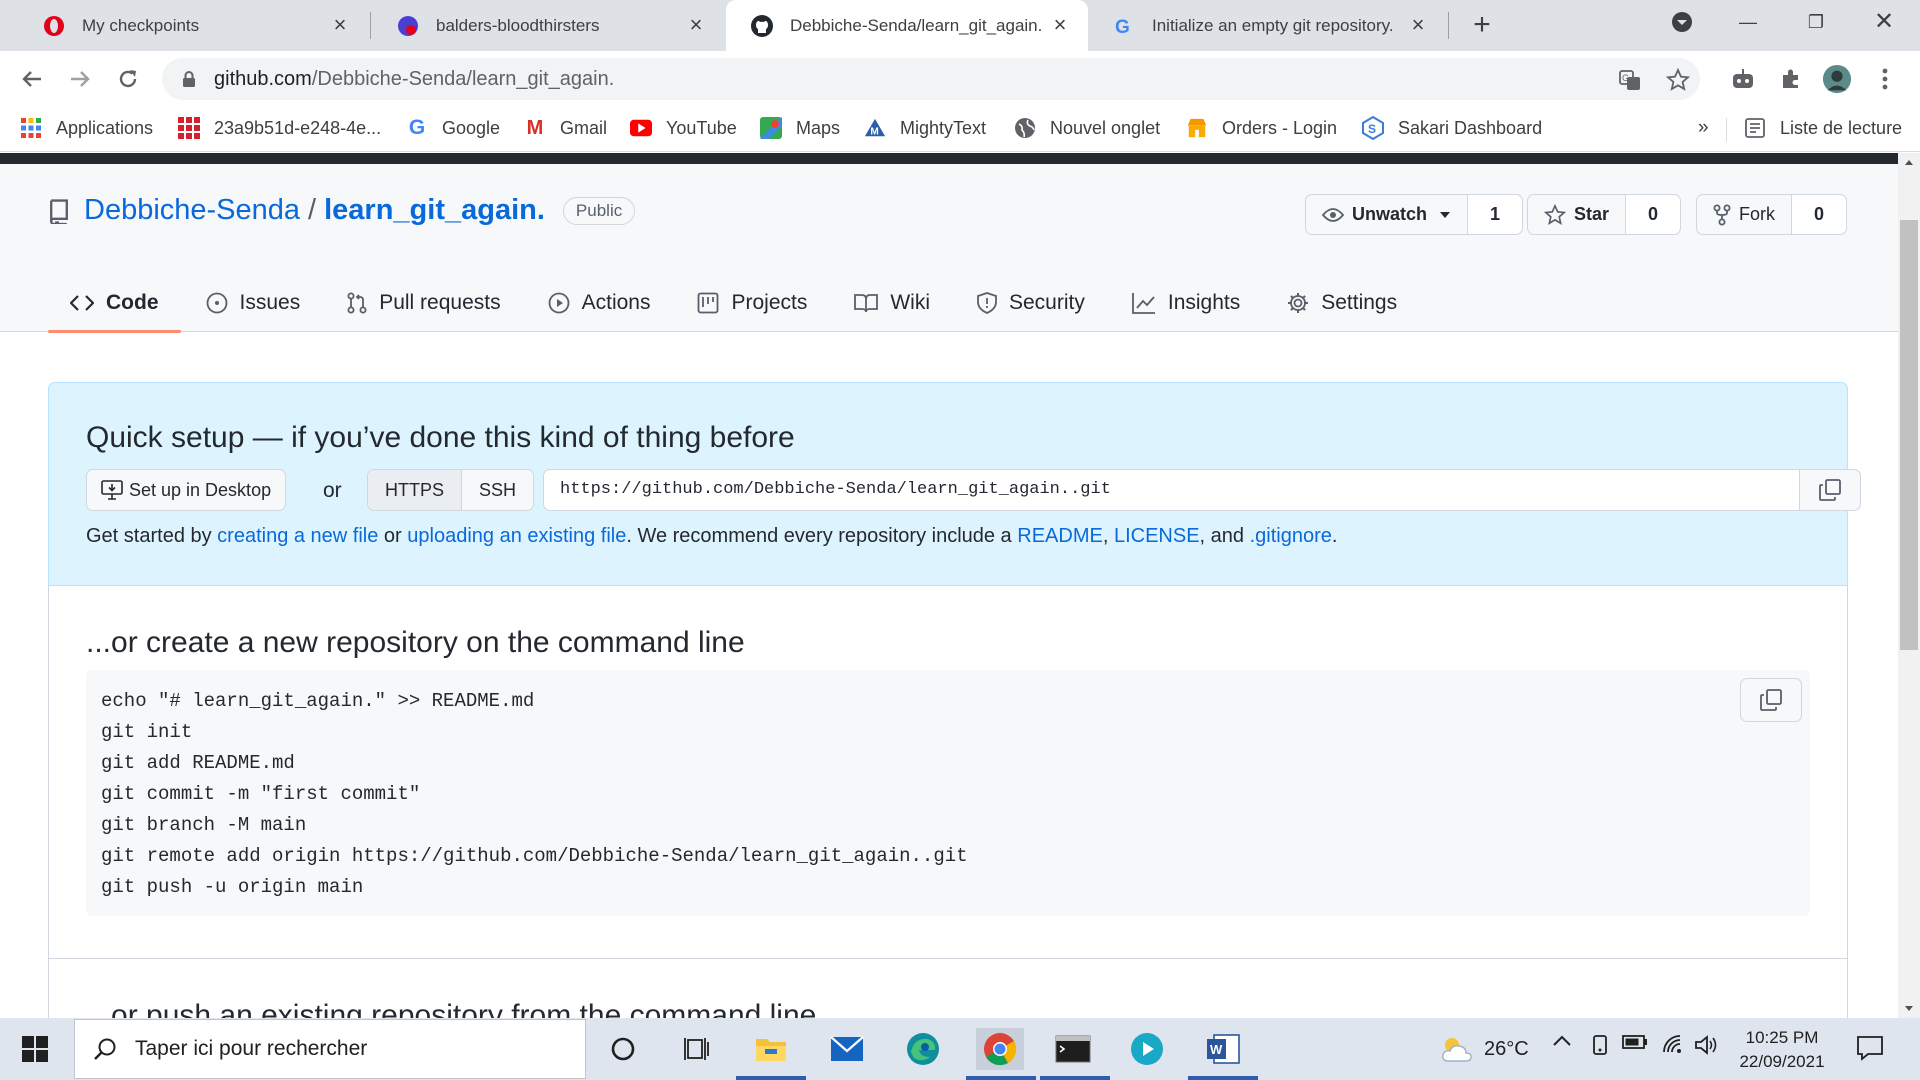  I want to click on tray-overflow-button, so click(1562, 1041).